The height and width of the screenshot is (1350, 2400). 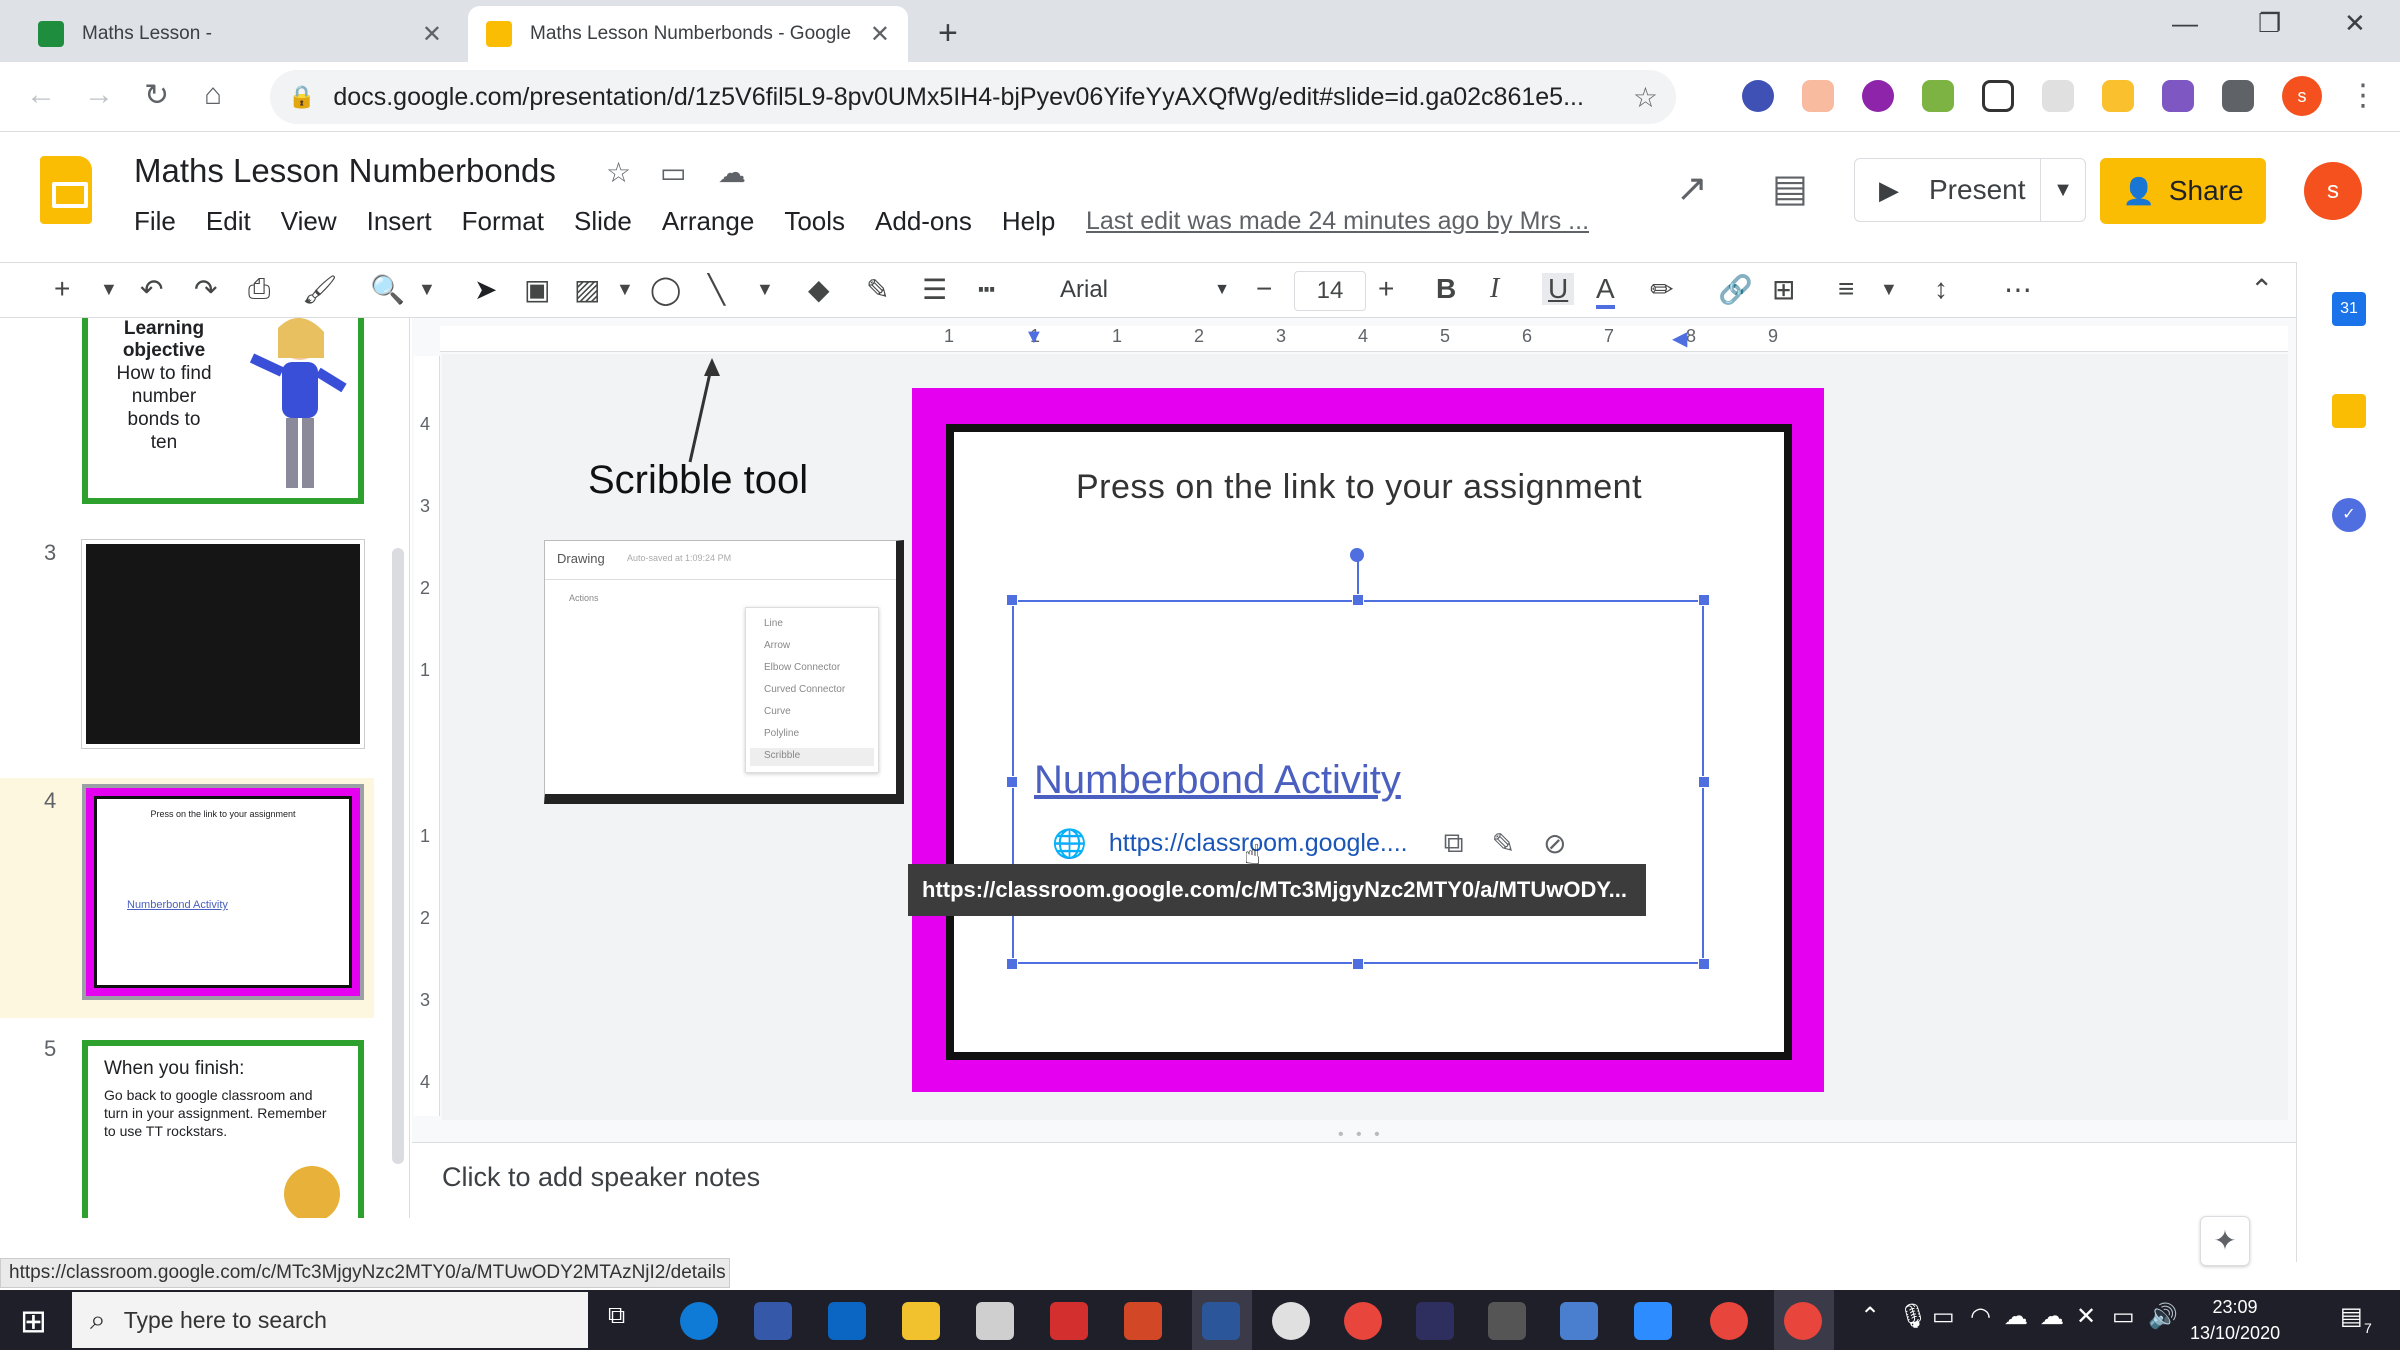 What do you see at coordinates (2123, 1316) in the screenshot?
I see `display-icon: ▭` at bounding box center [2123, 1316].